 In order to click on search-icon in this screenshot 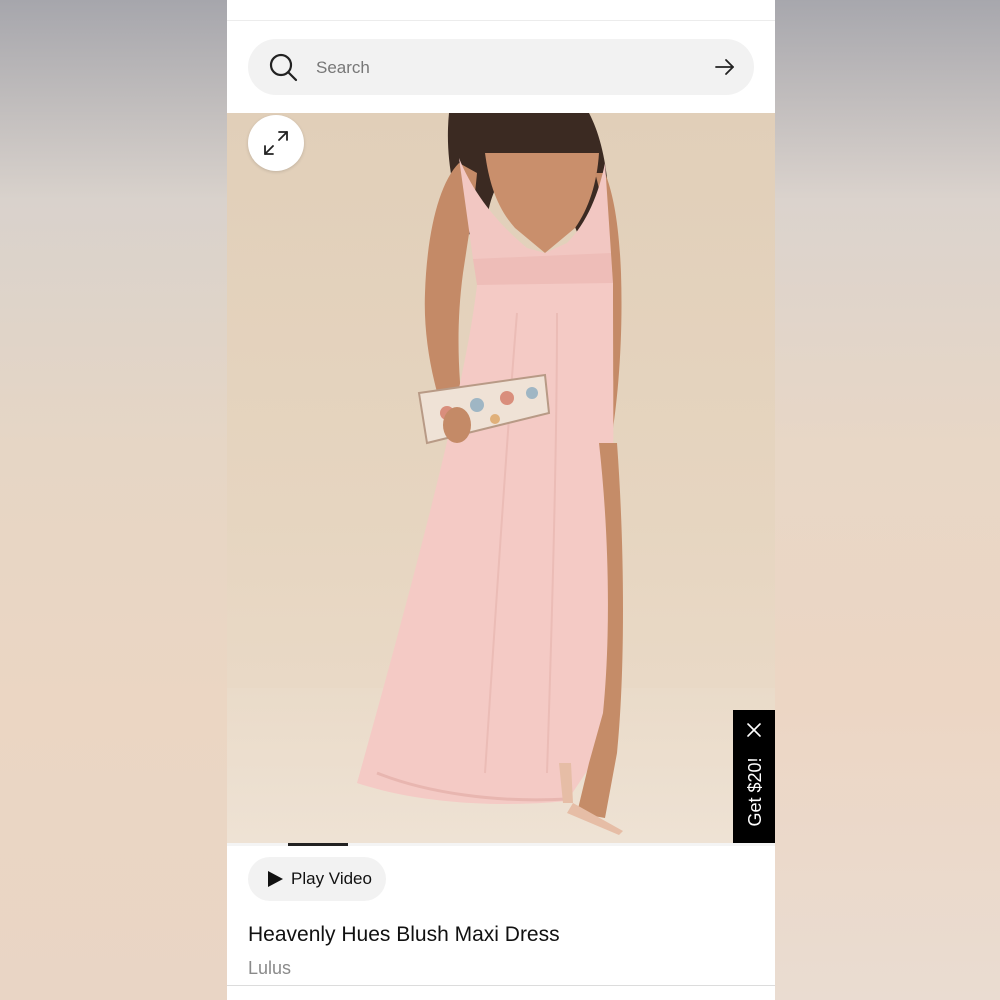, I will do `click(283, 67)`.